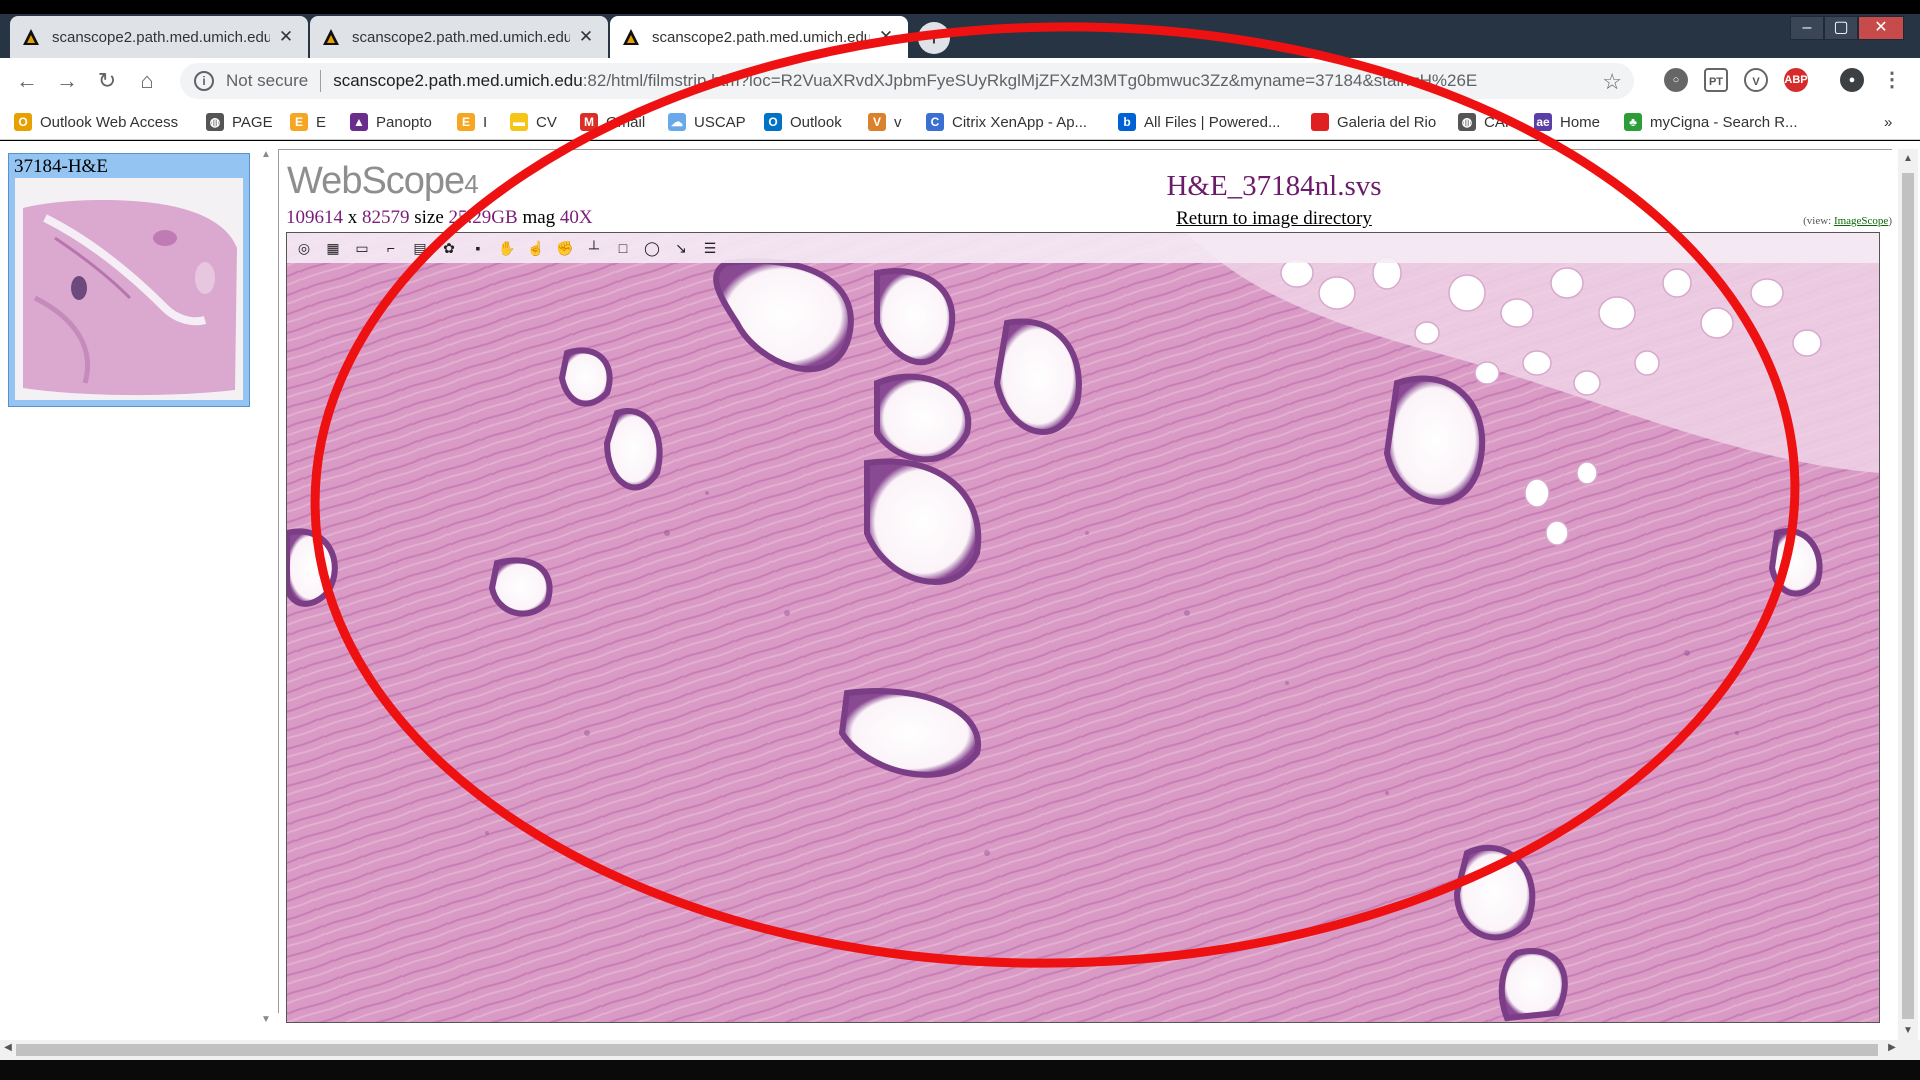  I want to click on citrix-icon: C, so click(935, 122).